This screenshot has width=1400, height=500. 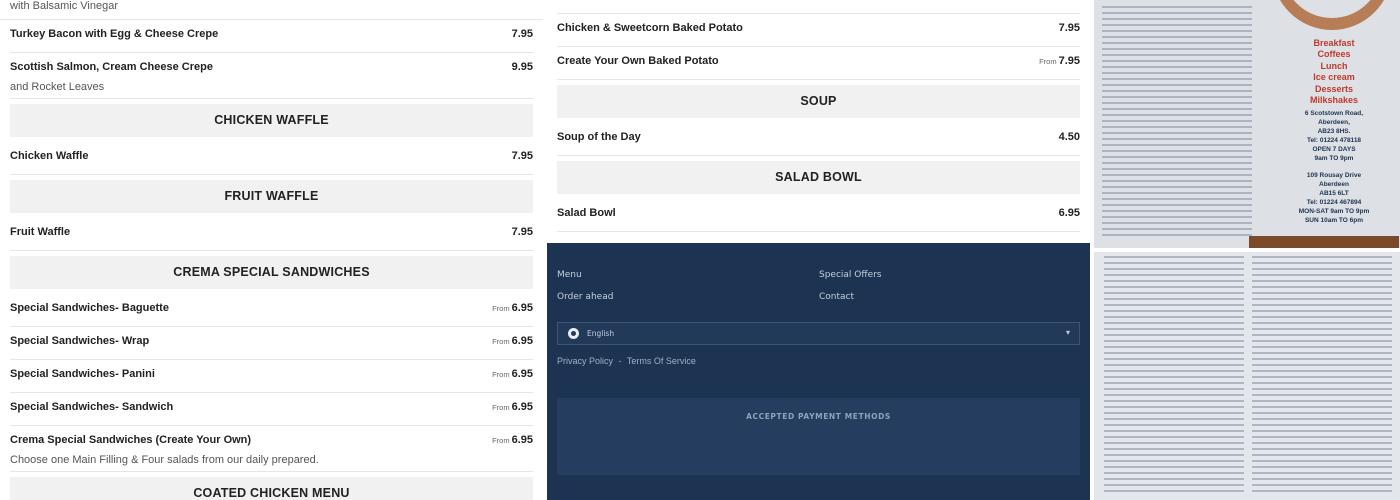 What do you see at coordinates (271, 341) in the screenshot?
I see `item-row: Special Sandwiches- Wrap From 6.95` at bounding box center [271, 341].